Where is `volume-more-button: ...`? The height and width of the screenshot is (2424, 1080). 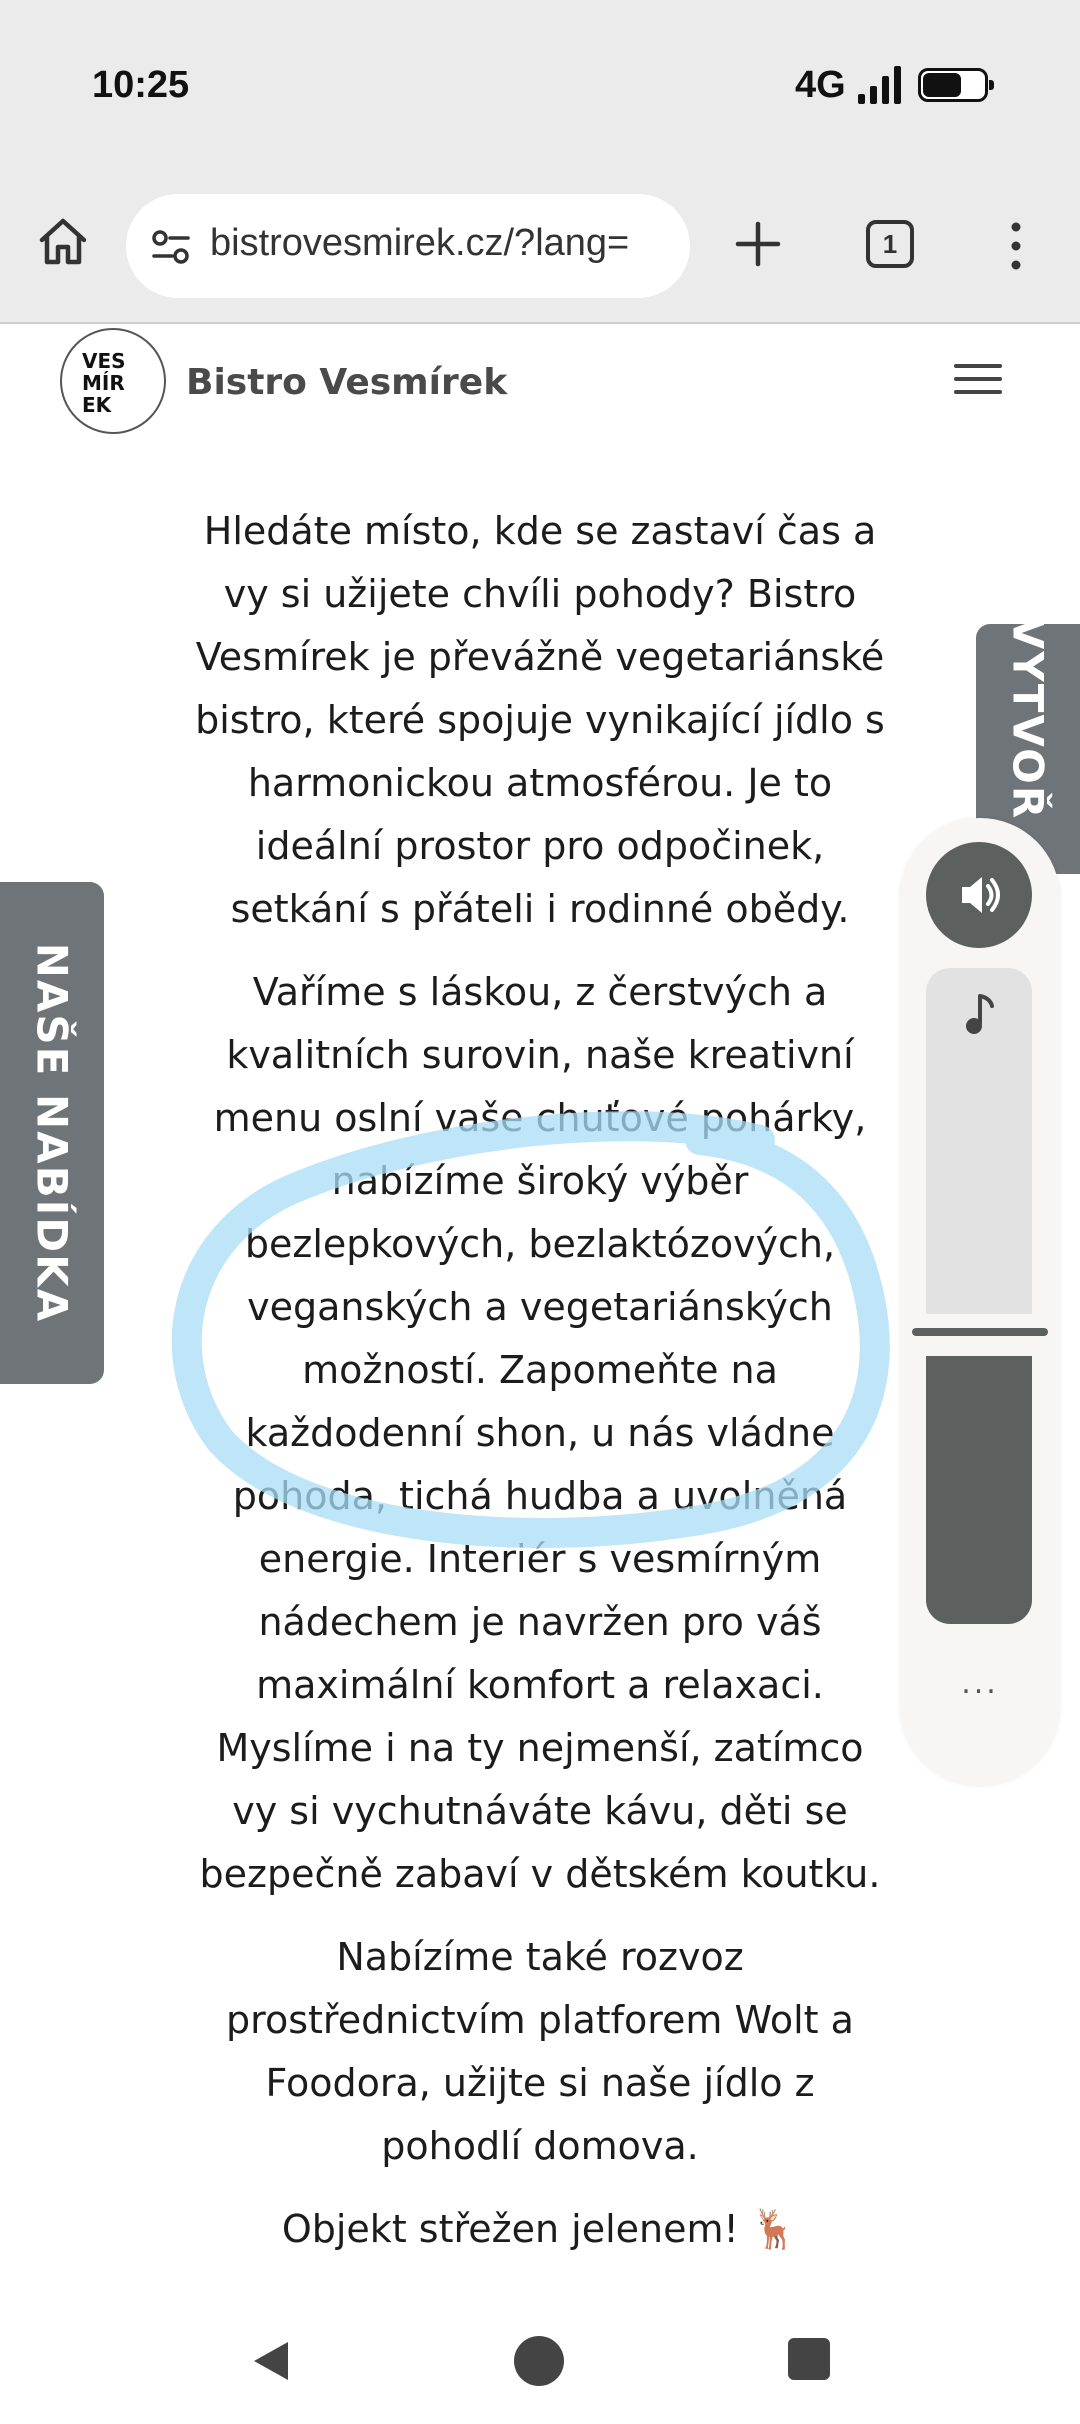 volume-more-button: ... is located at coordinates (980, 1683).